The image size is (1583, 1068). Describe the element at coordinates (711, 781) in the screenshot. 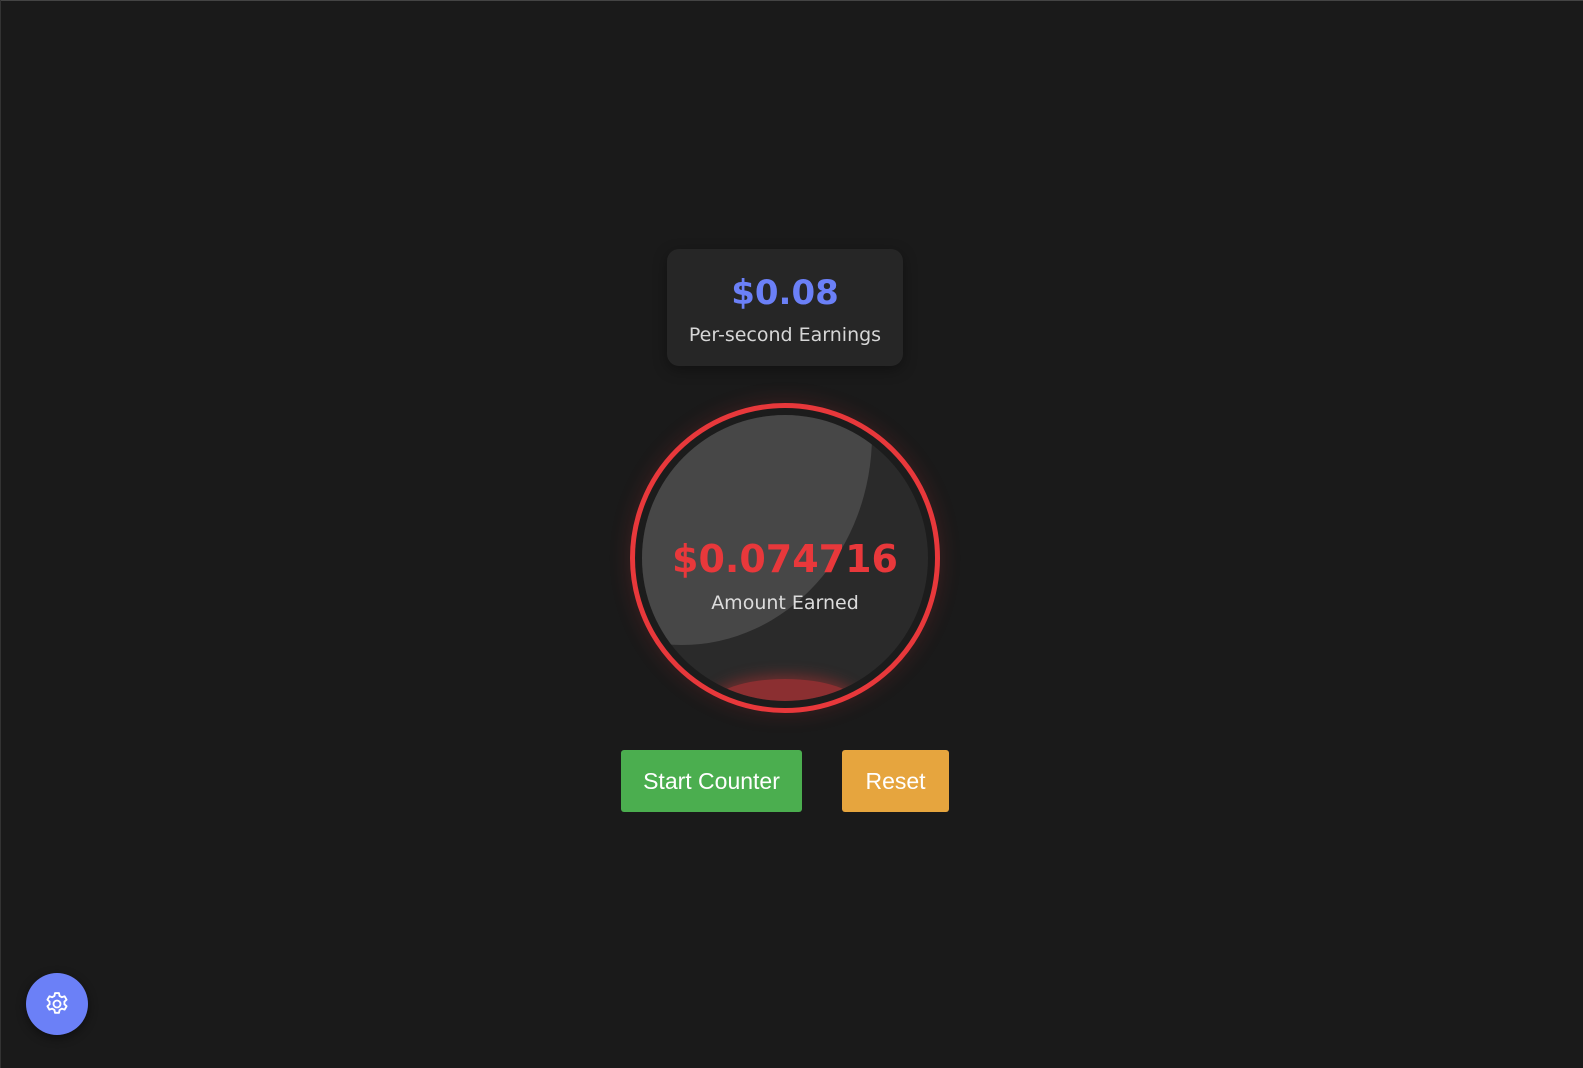

I see `start-counter-button: Start Counter` at that location.